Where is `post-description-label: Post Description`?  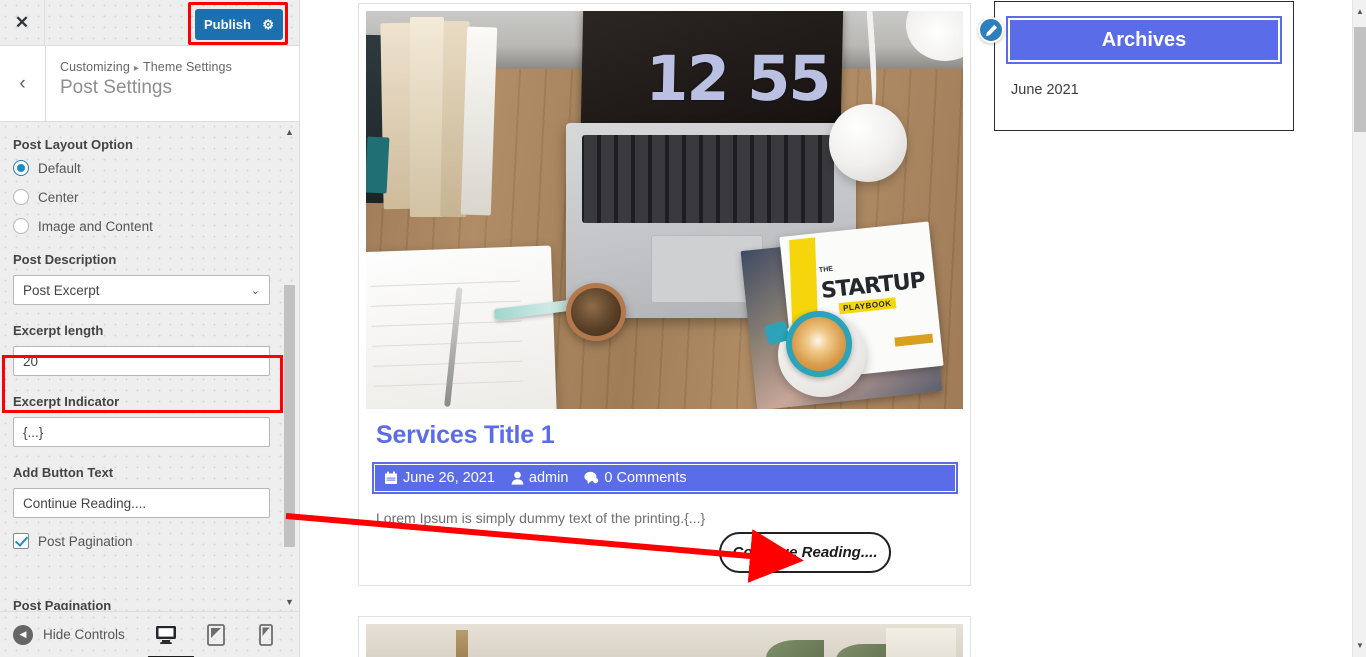 post-description-label: Post Description is located at coordinates (65, 259).